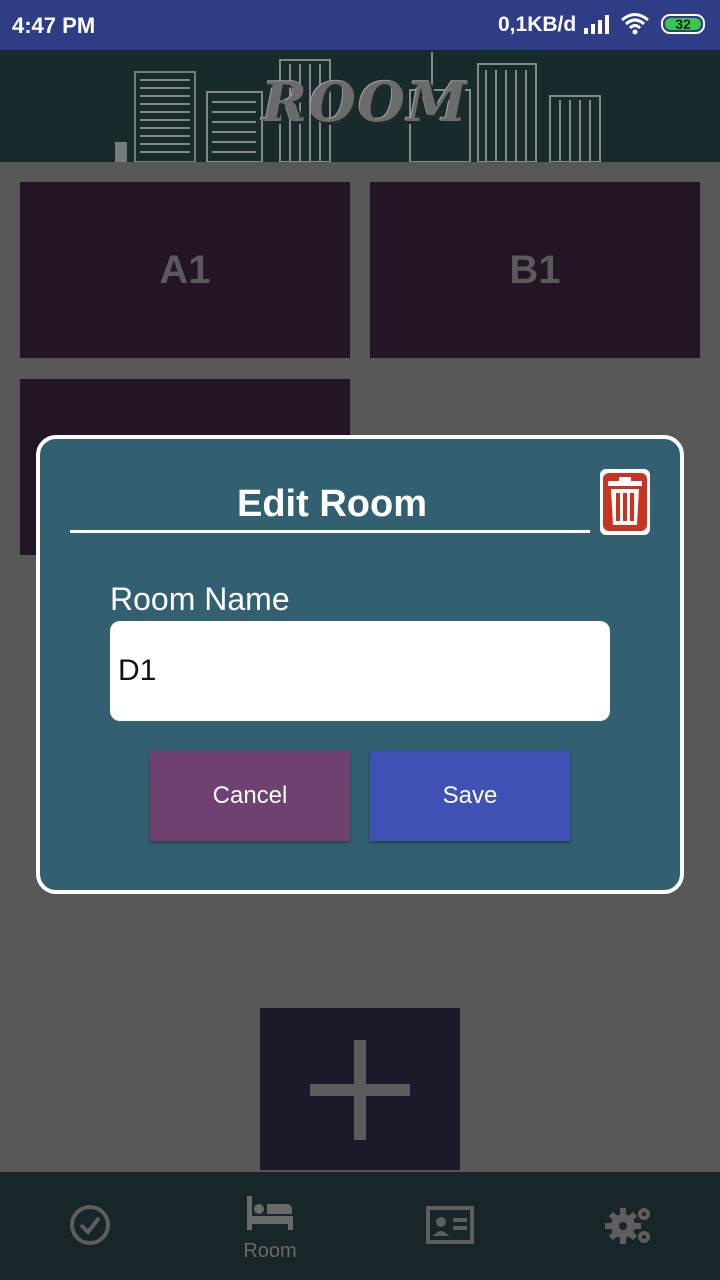 The image size is (720, 1280). Describe the element at coordinates (250, 796) in the screenshot. I see `cancel-button: Cancel` at that location.